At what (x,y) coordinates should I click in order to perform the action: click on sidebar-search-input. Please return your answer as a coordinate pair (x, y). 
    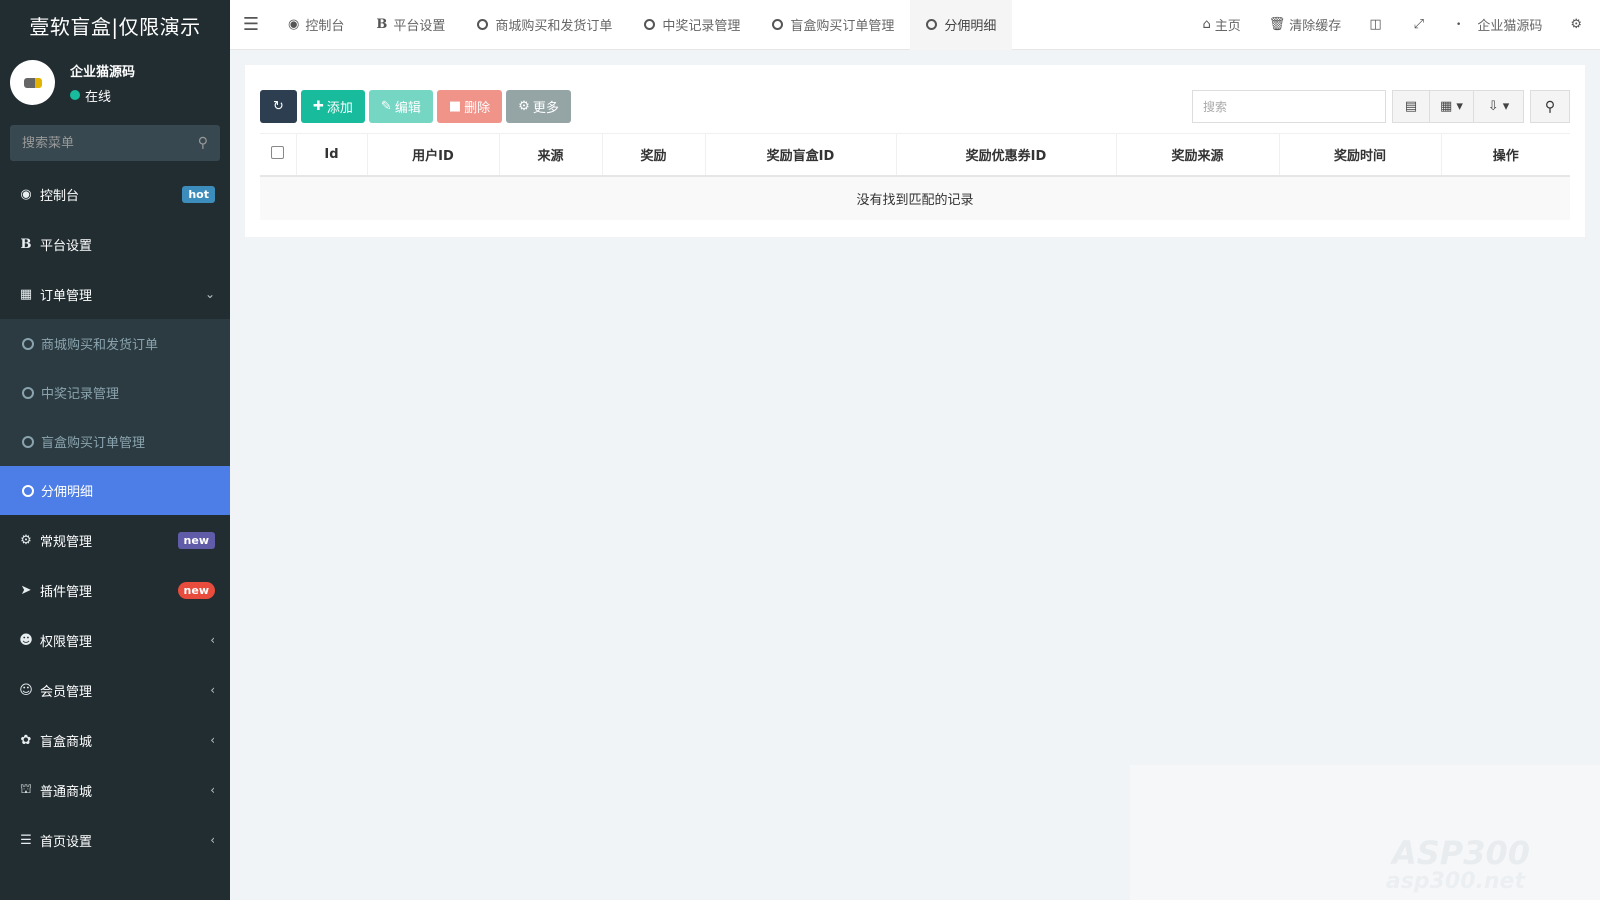
    Looking at the image, I should click on (102, 143).